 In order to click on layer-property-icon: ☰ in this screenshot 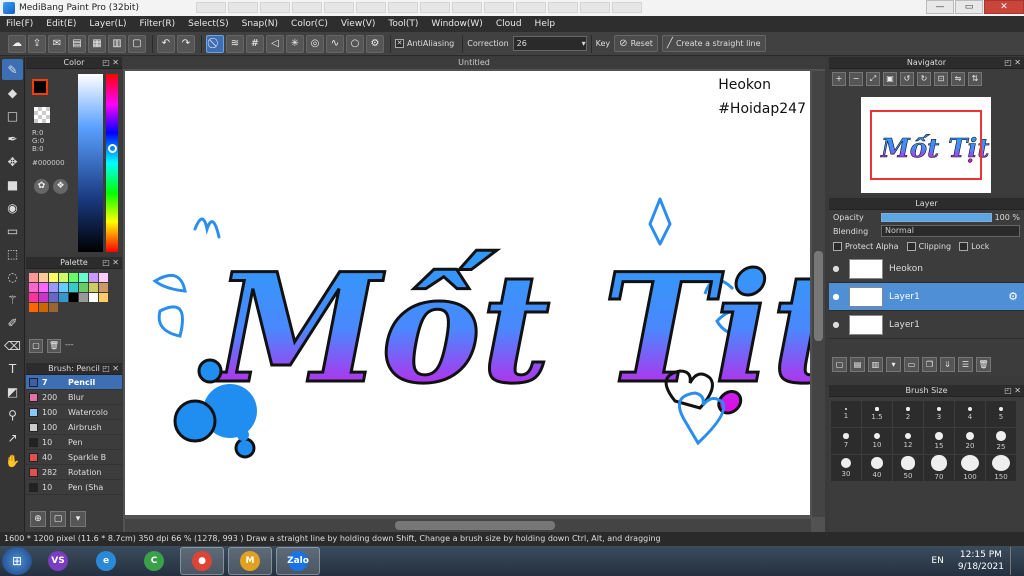, I will do `click(965, 364)`.